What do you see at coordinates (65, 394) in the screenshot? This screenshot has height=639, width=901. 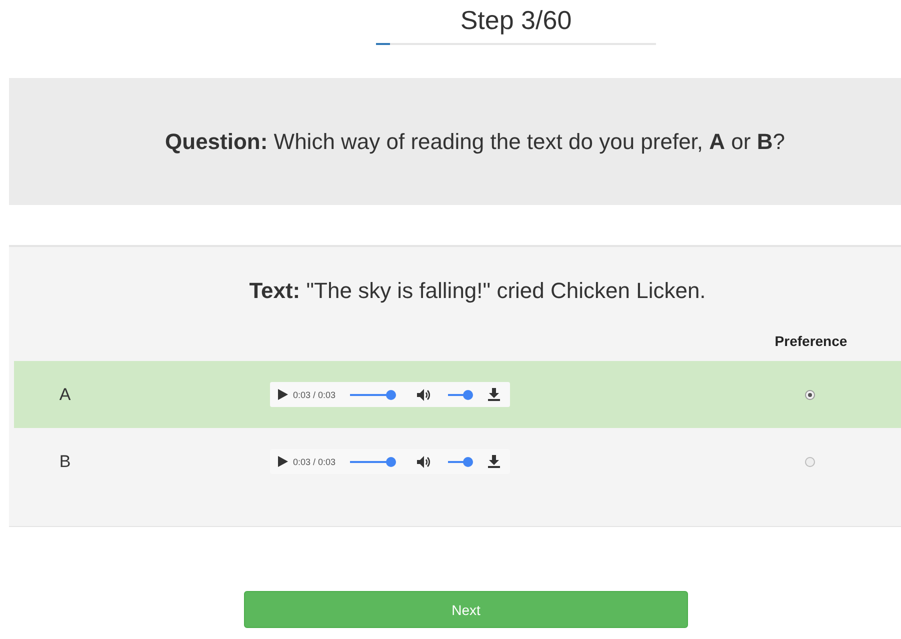 I see `sample-label: A` at bounding box center [65, 394].